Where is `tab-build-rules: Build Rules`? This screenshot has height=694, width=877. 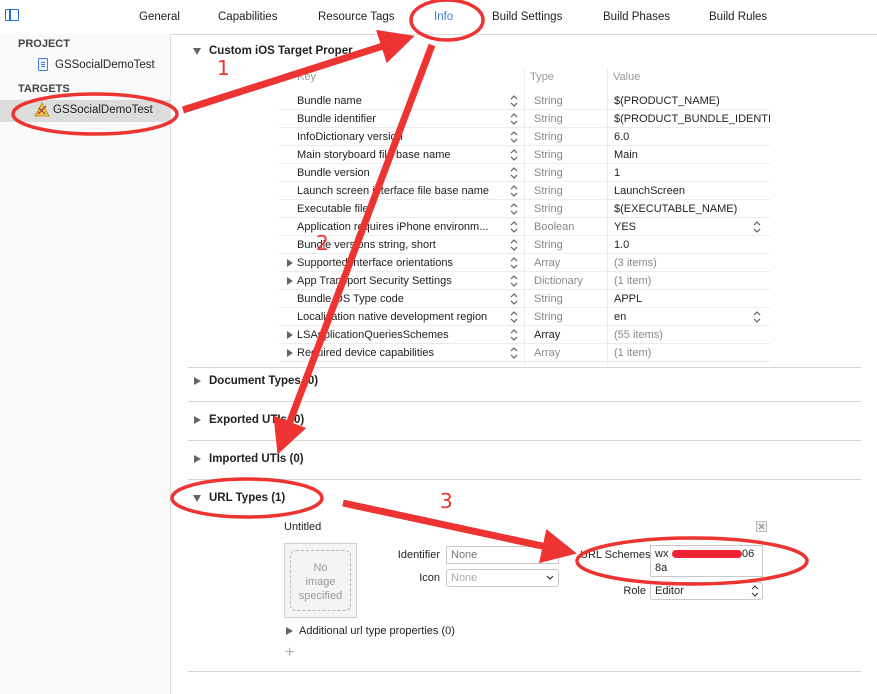
tab-build-rules: Build Rules is located at coordinates (738, 17).